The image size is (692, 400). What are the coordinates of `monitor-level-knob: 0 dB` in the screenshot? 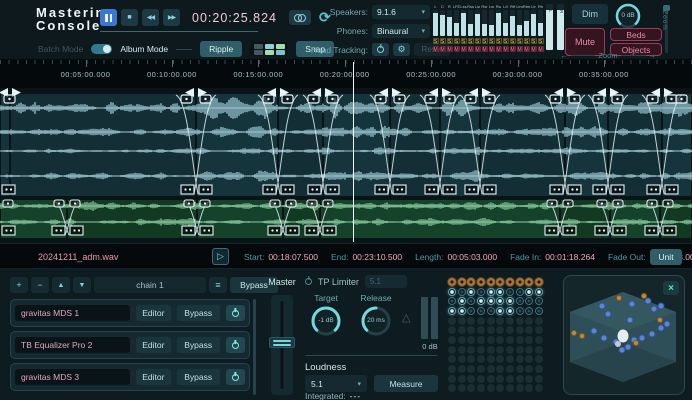 It's located at (628, 16).